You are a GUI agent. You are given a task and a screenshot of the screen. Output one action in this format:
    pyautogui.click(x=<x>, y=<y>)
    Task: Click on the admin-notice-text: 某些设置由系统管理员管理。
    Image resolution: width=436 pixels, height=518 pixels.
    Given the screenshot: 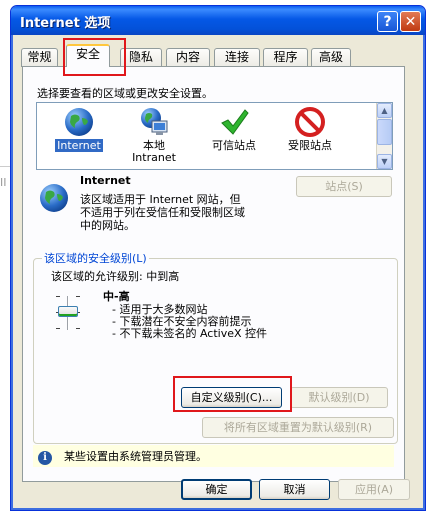 What is the action you would take?
    pyautogui.click(x=135, y=456)
    